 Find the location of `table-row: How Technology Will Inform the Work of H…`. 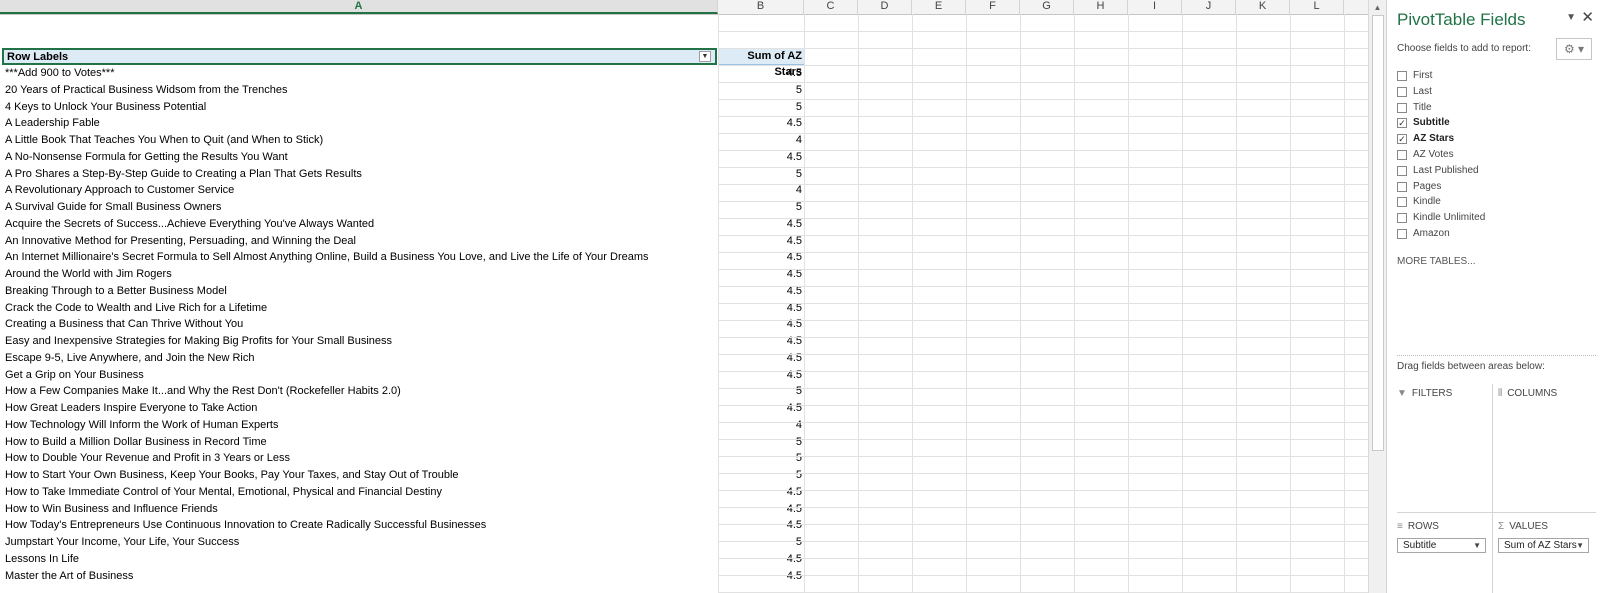

table-row: How Technology Will Inform the Work of H… is located at coordinates (402, 425).